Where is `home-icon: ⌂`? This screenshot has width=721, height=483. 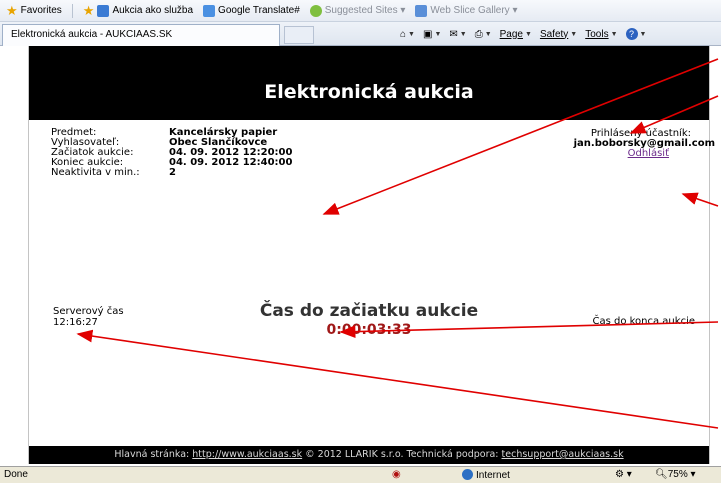
home-icon: ⌂ is located at coordinates (403, 34).